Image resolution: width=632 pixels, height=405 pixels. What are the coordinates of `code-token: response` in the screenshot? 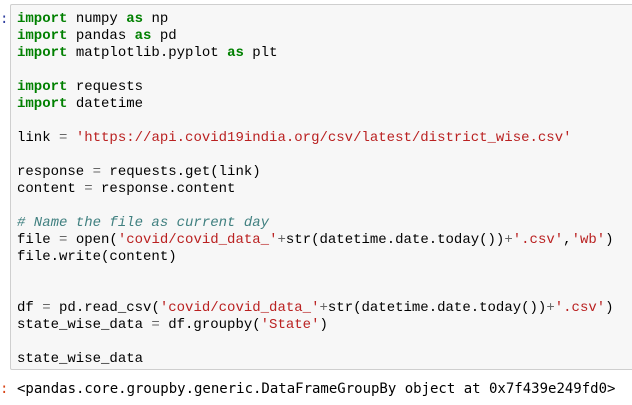 It's located at (55, 172).